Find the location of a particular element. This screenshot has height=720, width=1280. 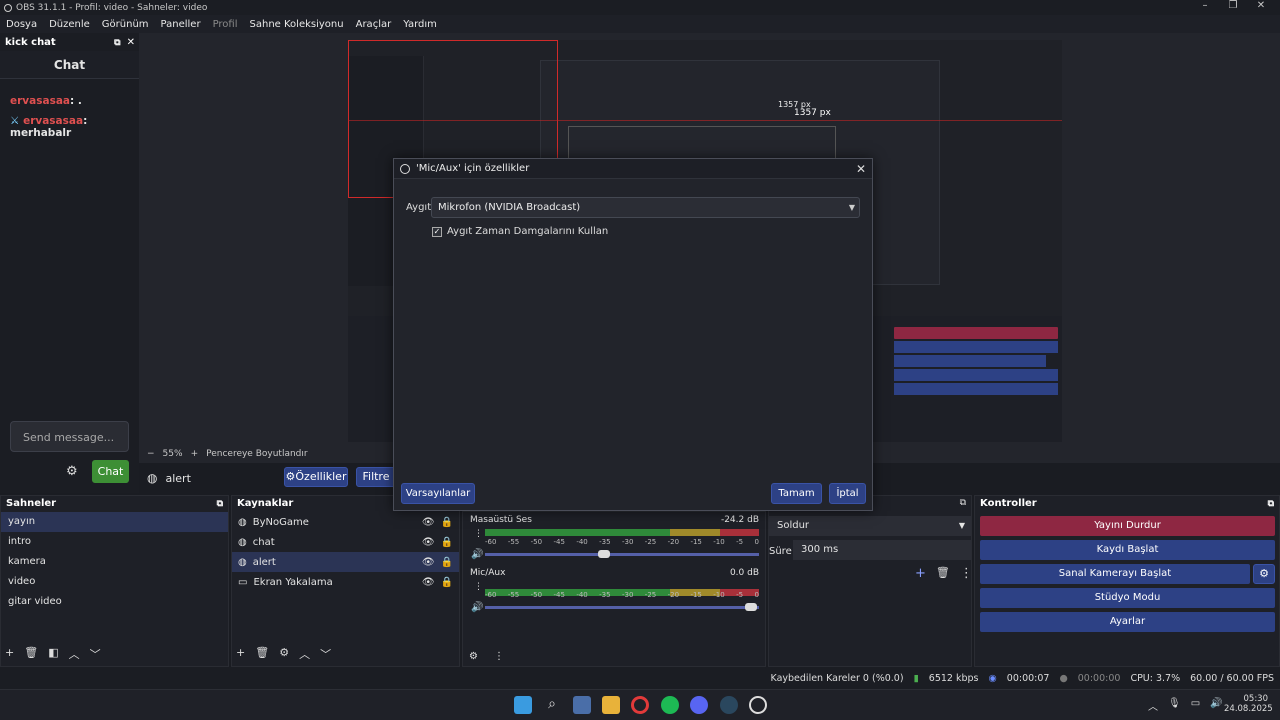

obs-taskbar-icon is located at coordinates (758, 705).